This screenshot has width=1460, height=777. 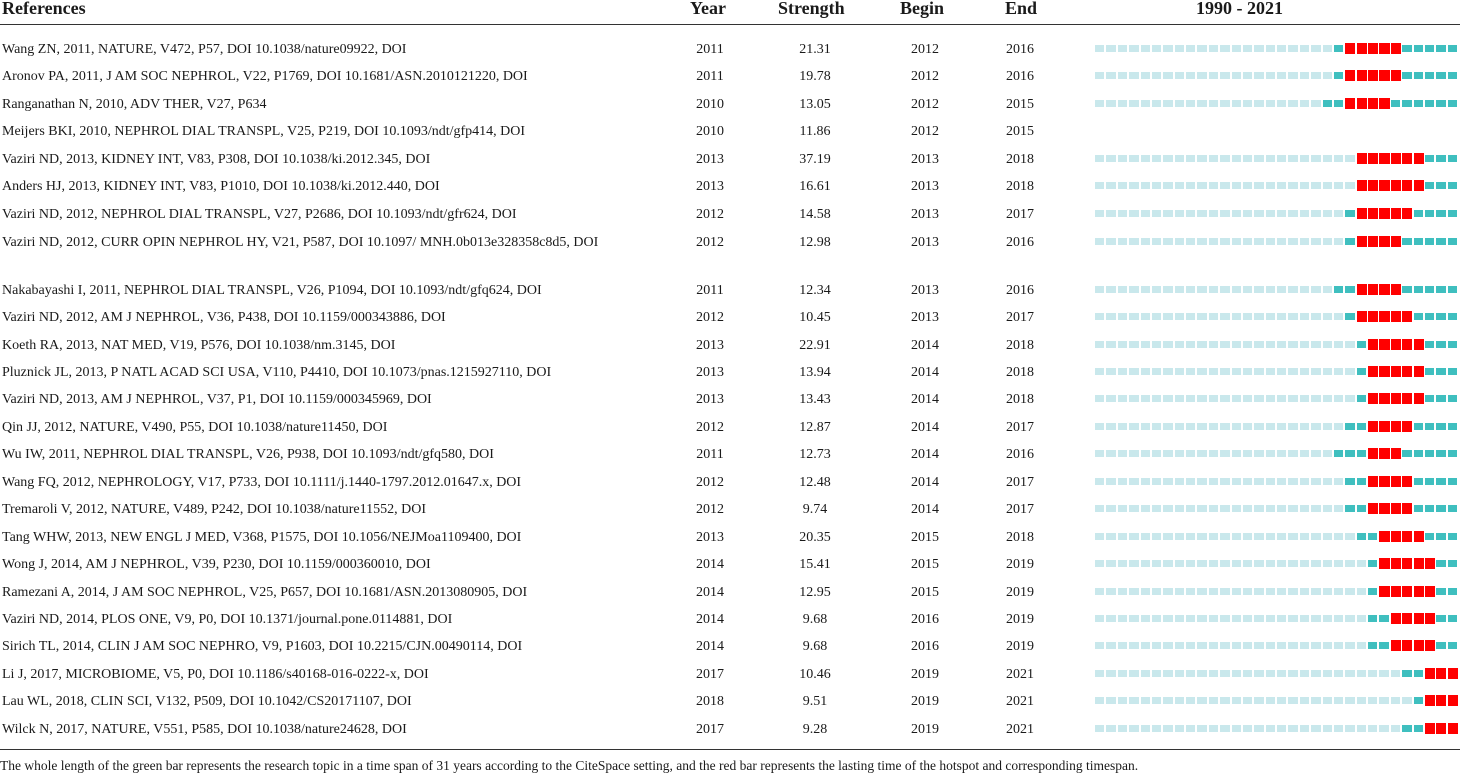 What do you see at coordinates (710, 454) in the screenshot?
I see `year-cell: 2011` at bounding box center [710, 454].